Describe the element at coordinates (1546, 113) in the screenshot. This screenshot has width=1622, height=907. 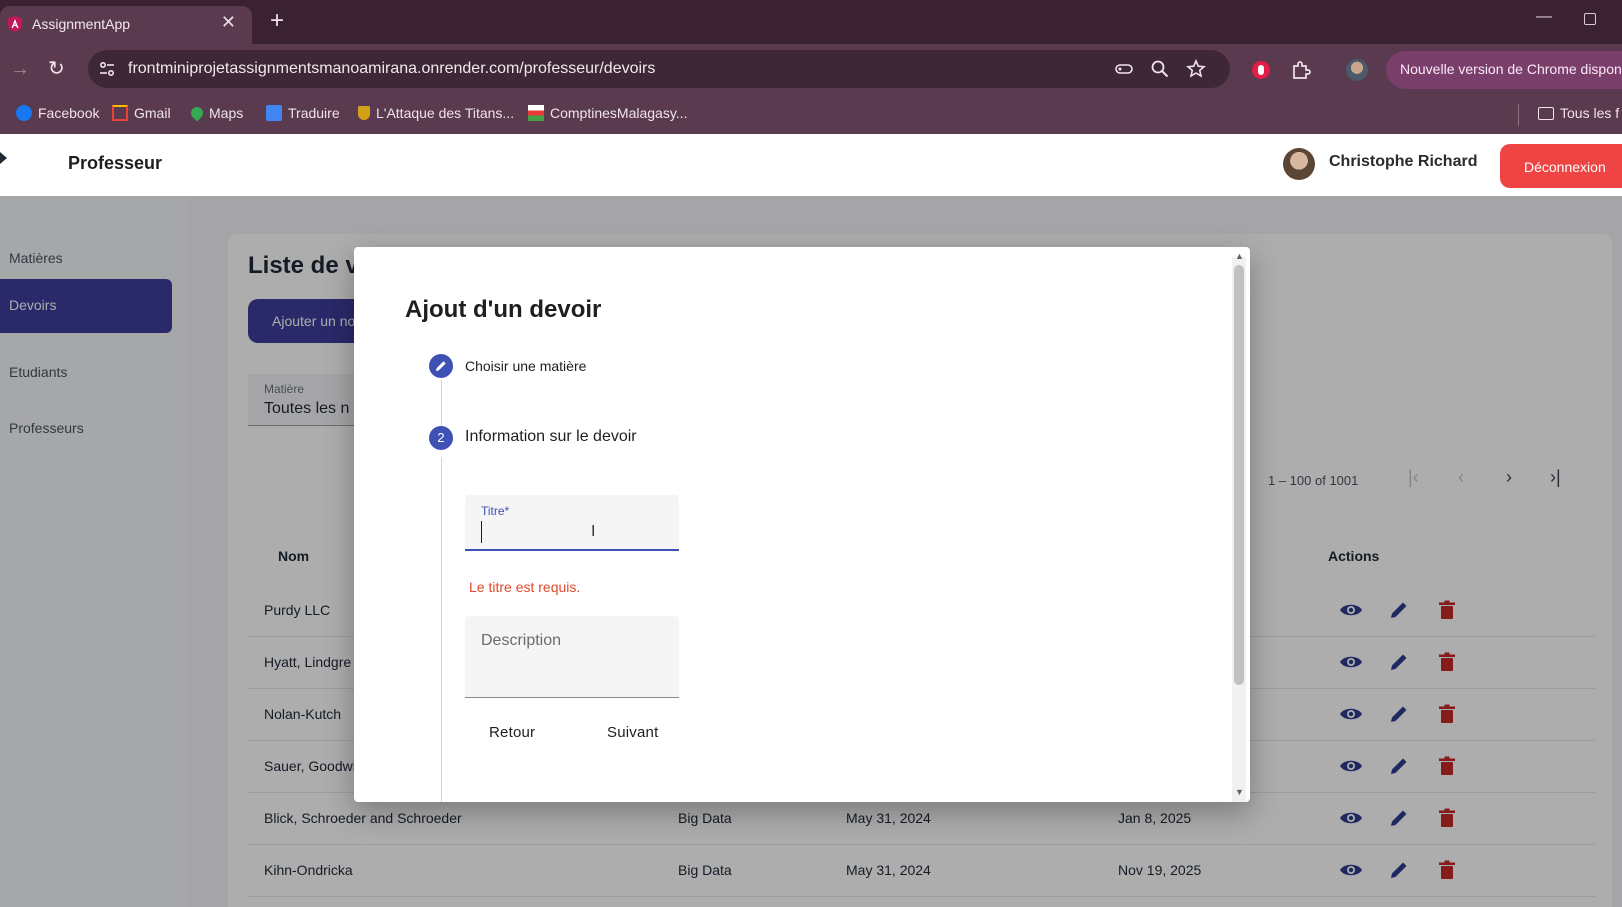
I see `folder-icon` at that location.